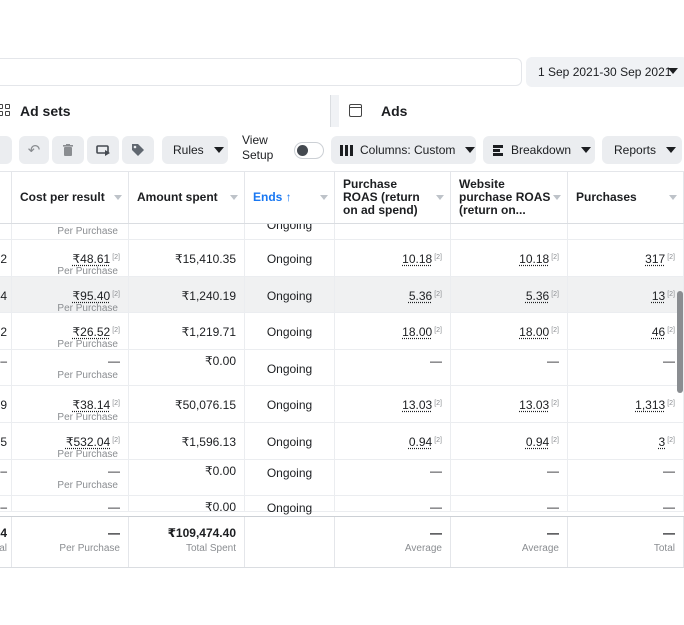 Image resolution: width=684 pixels, height=625 pixels. I want to click on cell-website-purchase-roas-value: —, so click(553, 507).